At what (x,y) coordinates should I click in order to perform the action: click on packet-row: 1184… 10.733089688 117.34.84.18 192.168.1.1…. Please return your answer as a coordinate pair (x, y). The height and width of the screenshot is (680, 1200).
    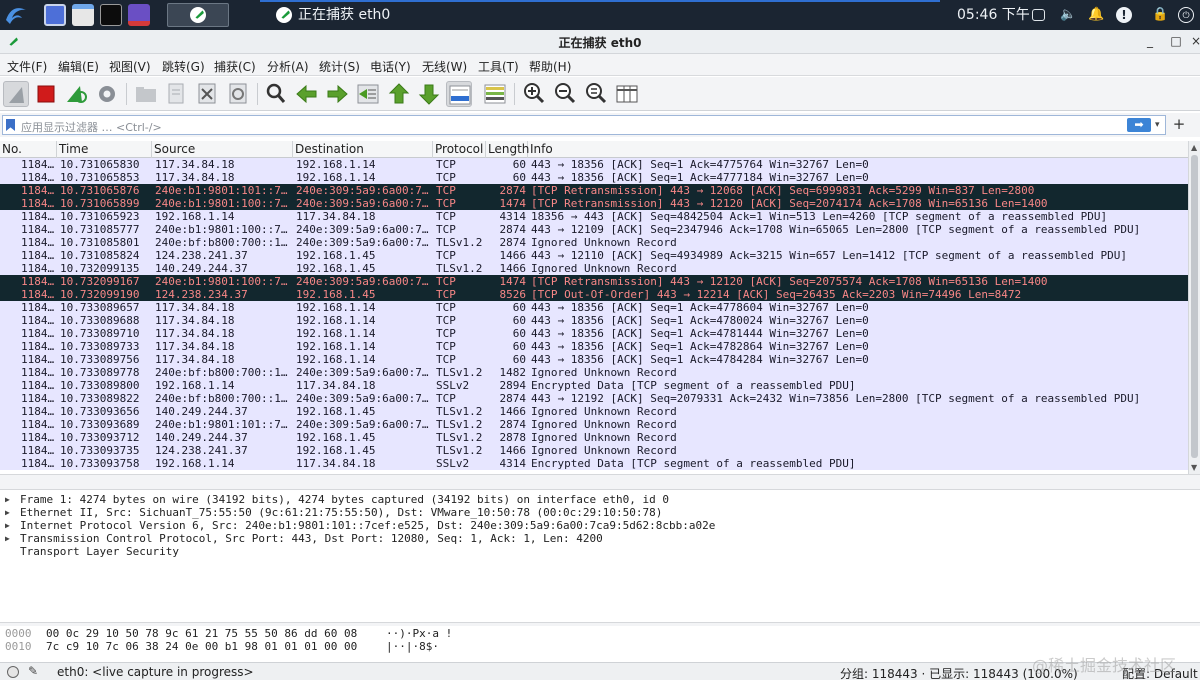
    Looking at the image, I should click on (594, 320).